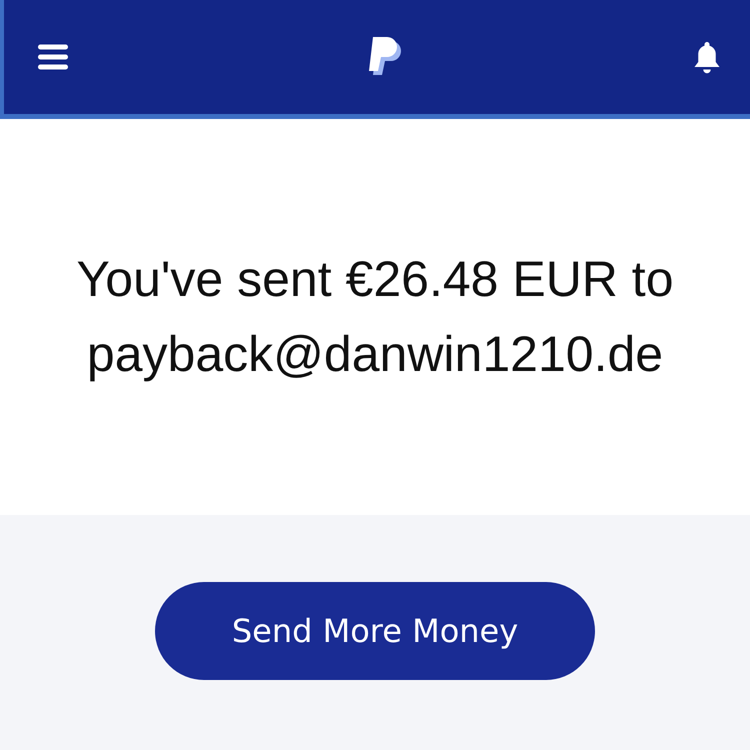 This screenshot has height=750, width=750. Describe the element at coordinates (375, 631) in the screenshot. I see `send-more-money-button: Send More Money` at that location.